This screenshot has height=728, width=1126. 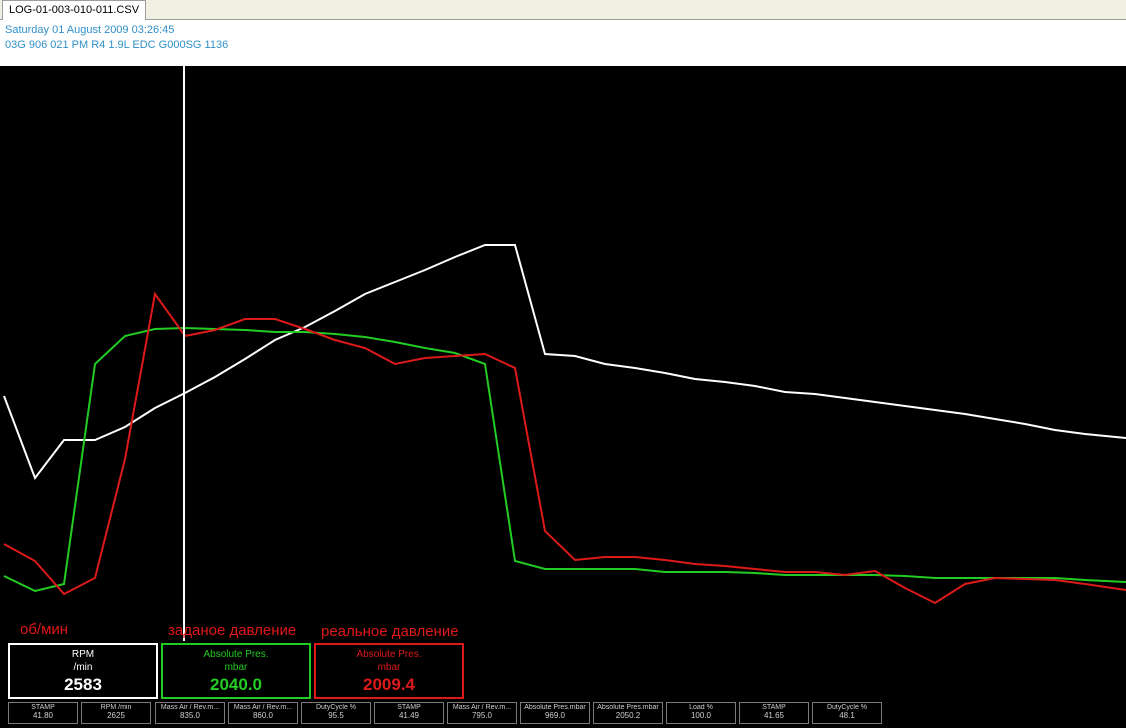 I want to click on mini-value: 41.65, so click(x=774, y=715).